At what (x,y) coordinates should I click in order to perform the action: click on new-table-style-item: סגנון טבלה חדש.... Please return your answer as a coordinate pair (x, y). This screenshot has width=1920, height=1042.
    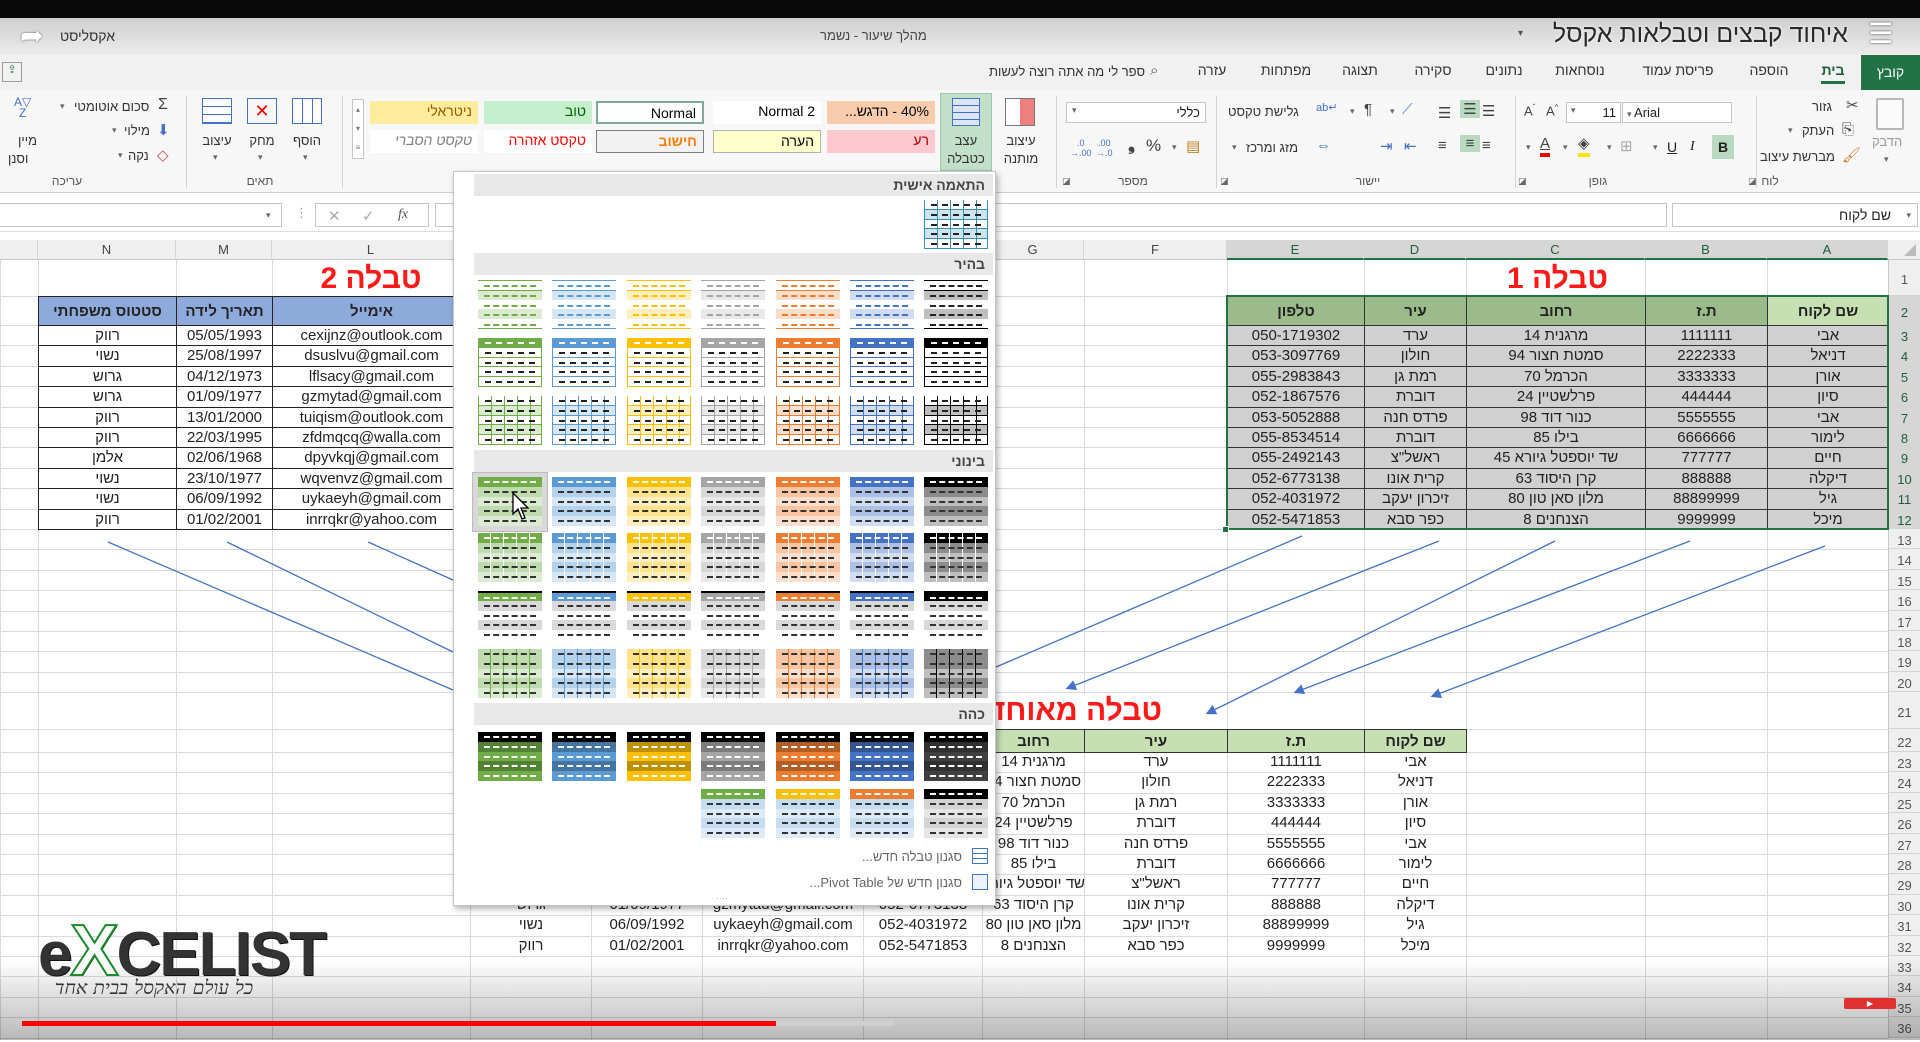
    Looking at the image, I should click on (912, 856).